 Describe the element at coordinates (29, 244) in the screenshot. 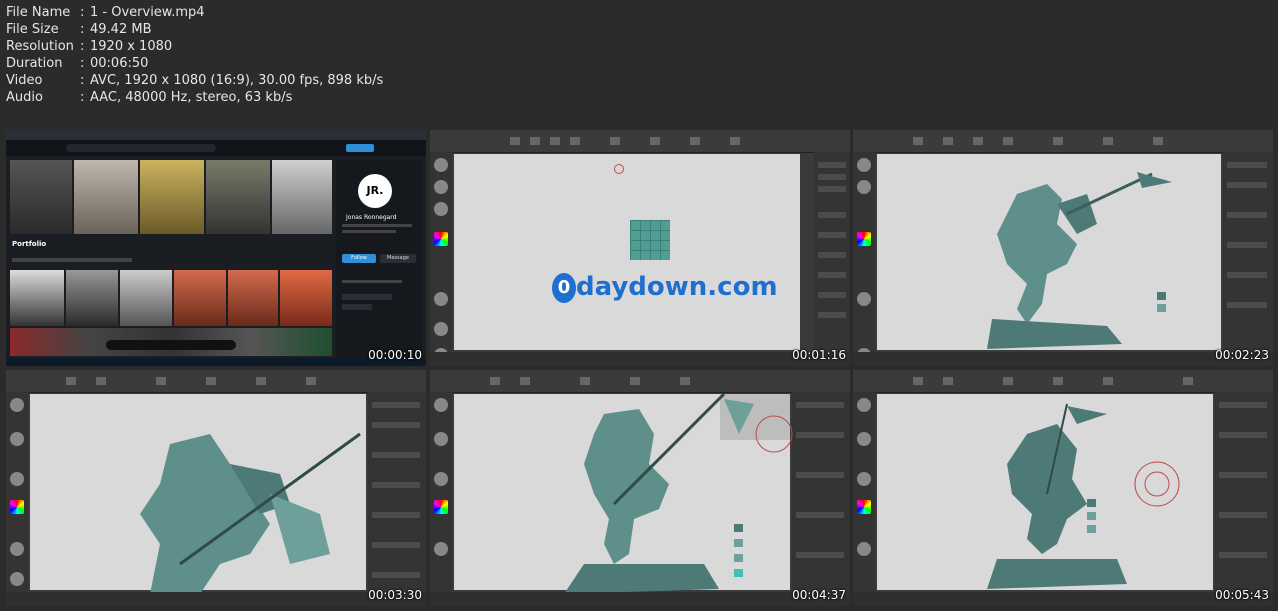

I see `portfolio-heading: Portfolio` at that location.